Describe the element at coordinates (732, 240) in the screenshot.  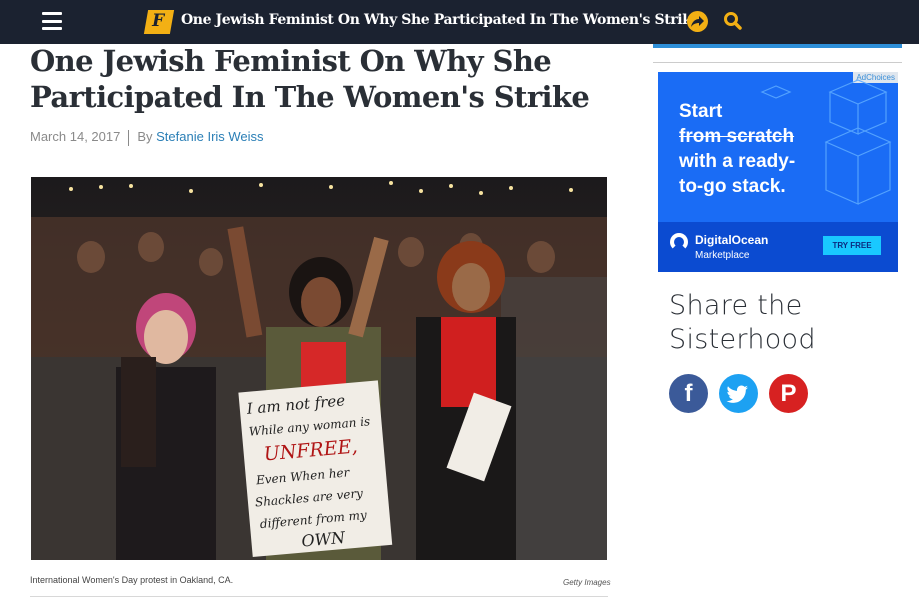
I see `ad-brand: DigitalOcean` at that location.